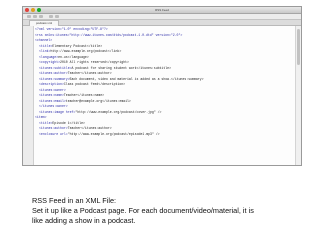 This screenshot has height=240, width=320. What do you see at coordinates (28, 95) in the screenshot?
I see `line-number-gutter` at bounding box center [28, 95].